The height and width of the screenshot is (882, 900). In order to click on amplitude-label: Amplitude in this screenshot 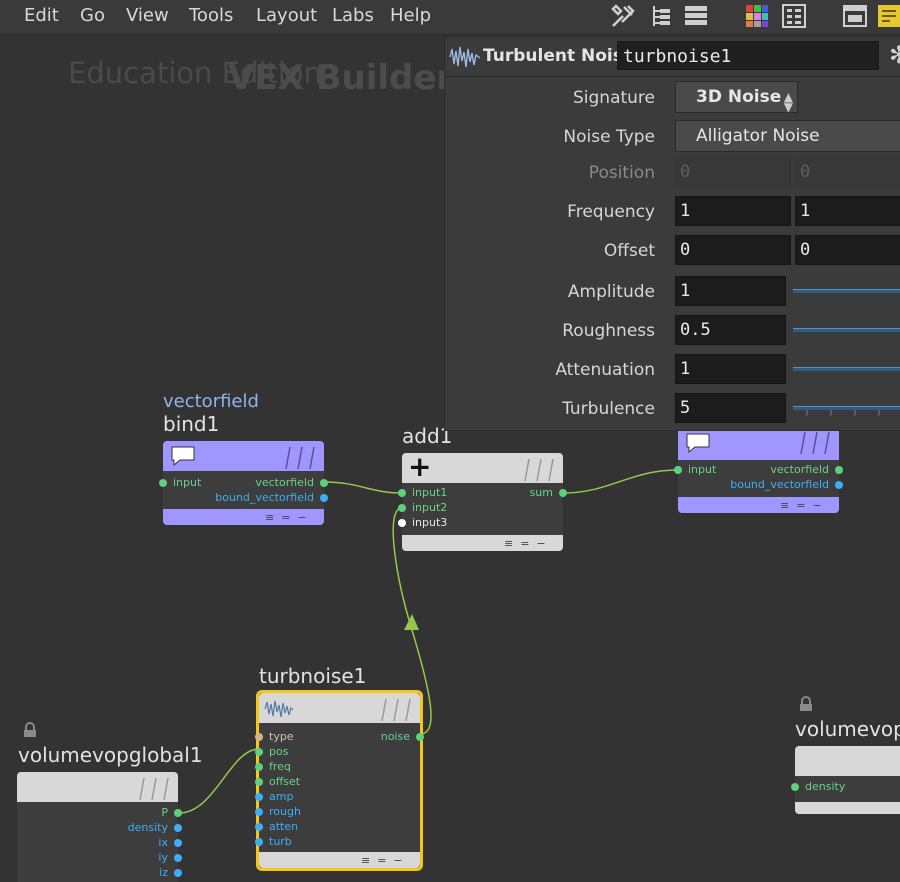, I will do `click(611, 292)`.